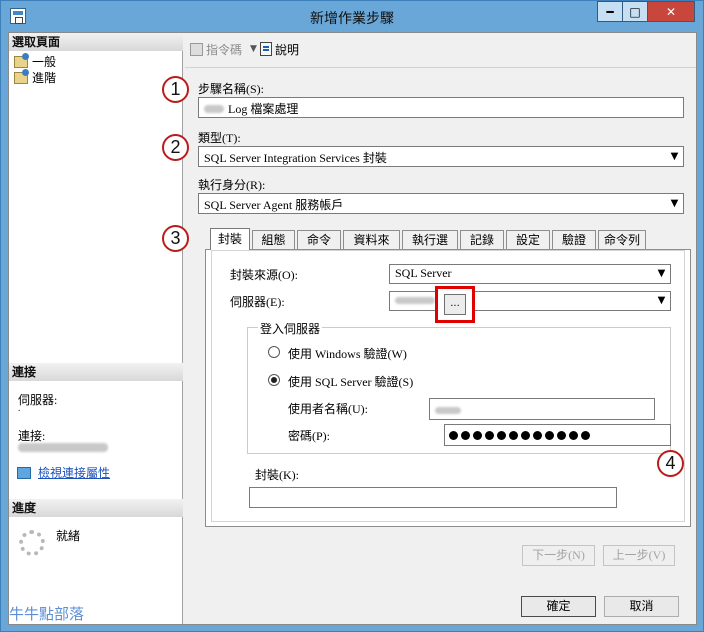 The height and width of the screenshot is (632, 704). I want to click on minimize-button: ━, so click(610, 11).